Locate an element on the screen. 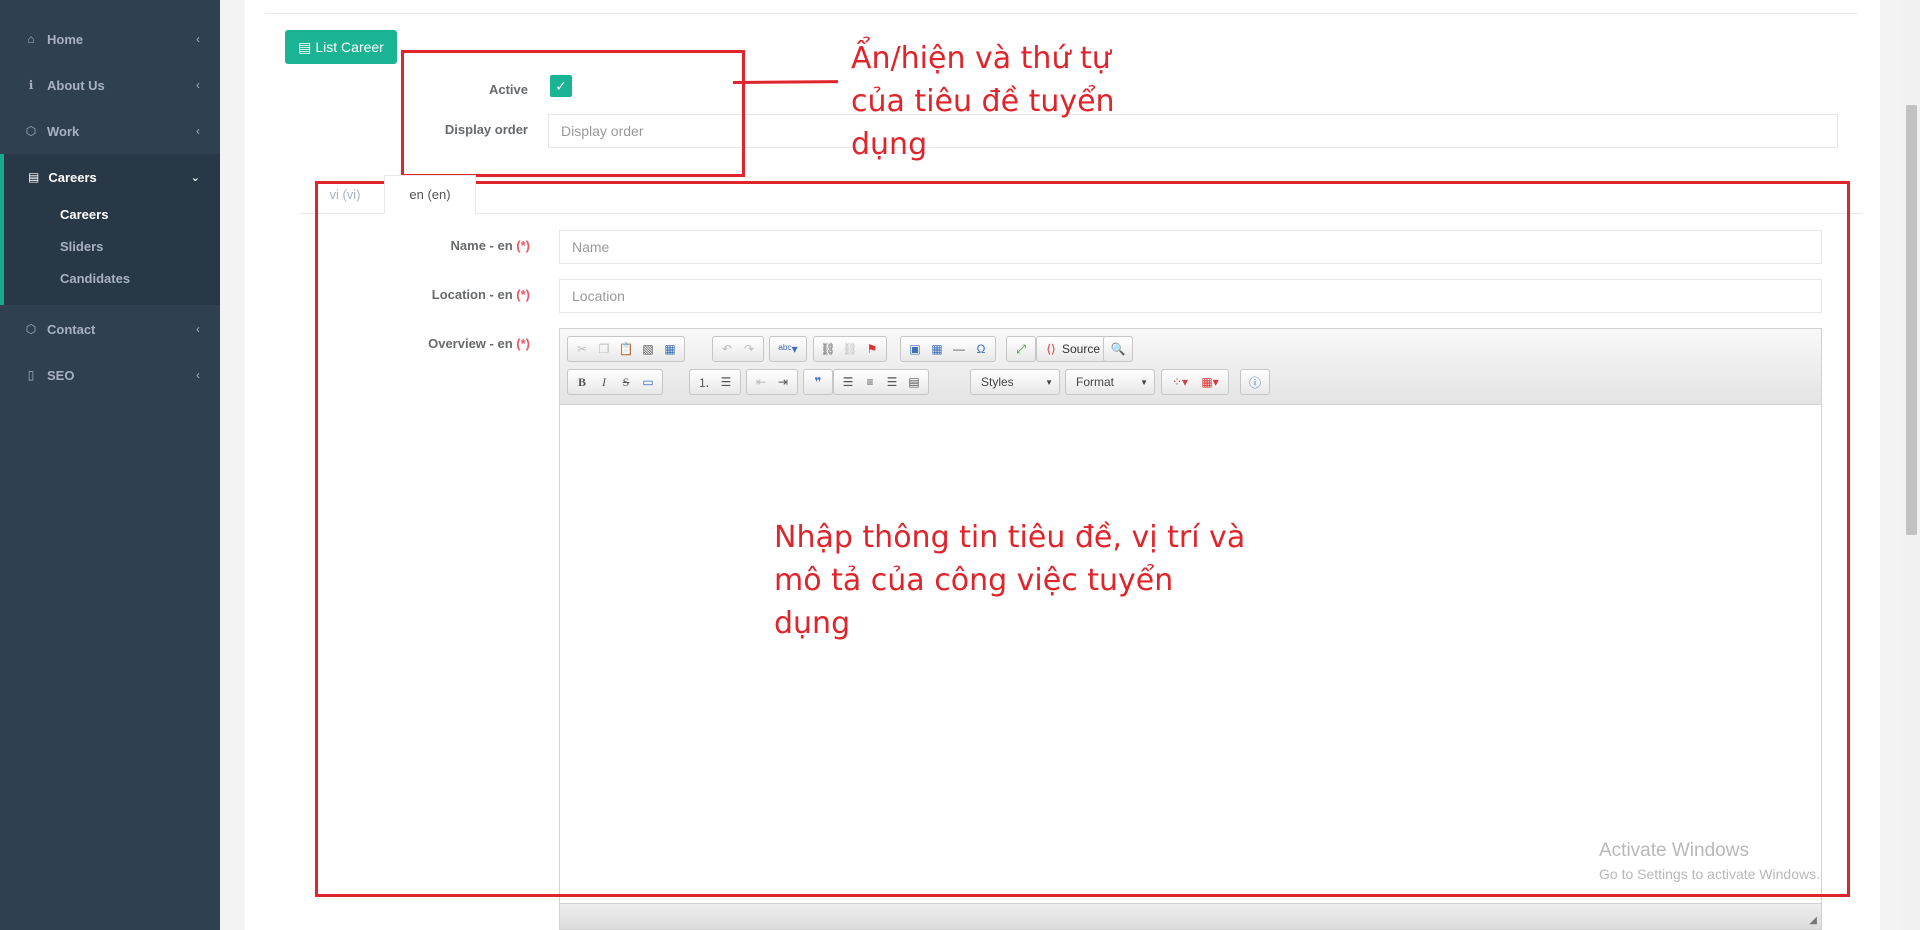 This screenshot has height=930, width=1920. preview-group: 🔍 is located at coordinates (1118, 349).